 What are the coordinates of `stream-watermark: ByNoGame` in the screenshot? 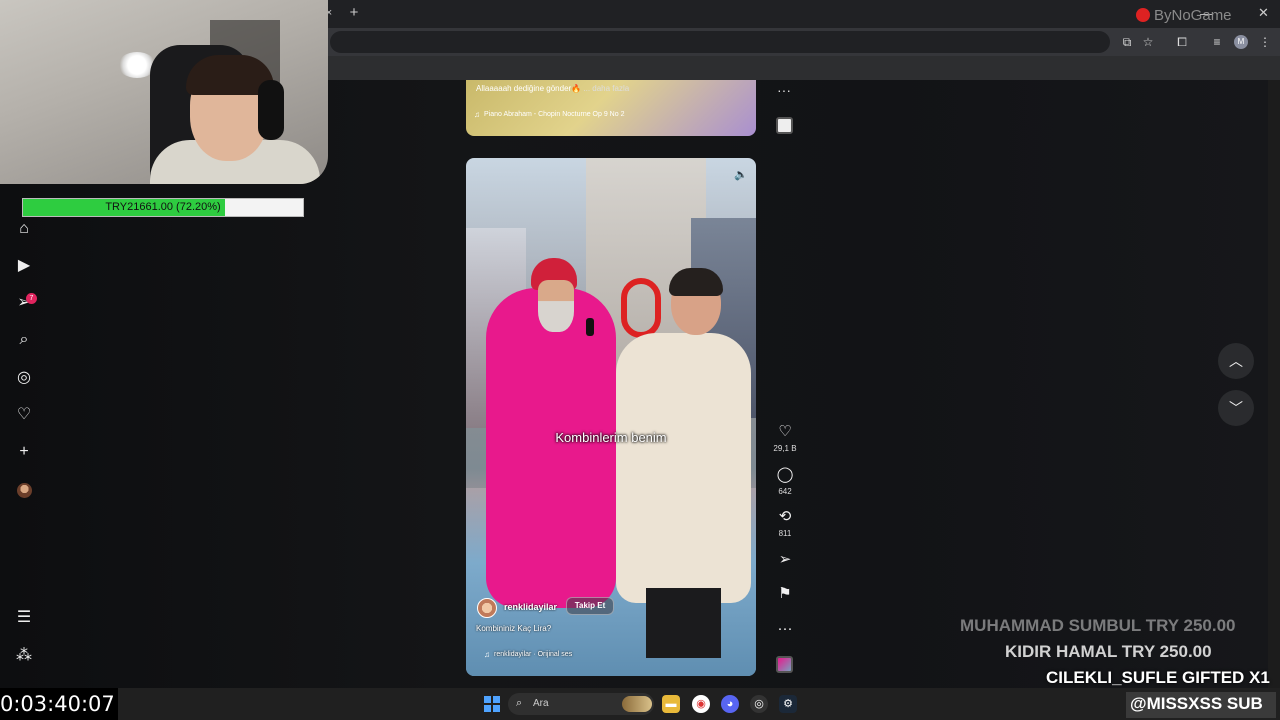 It's located at (1193, 15).